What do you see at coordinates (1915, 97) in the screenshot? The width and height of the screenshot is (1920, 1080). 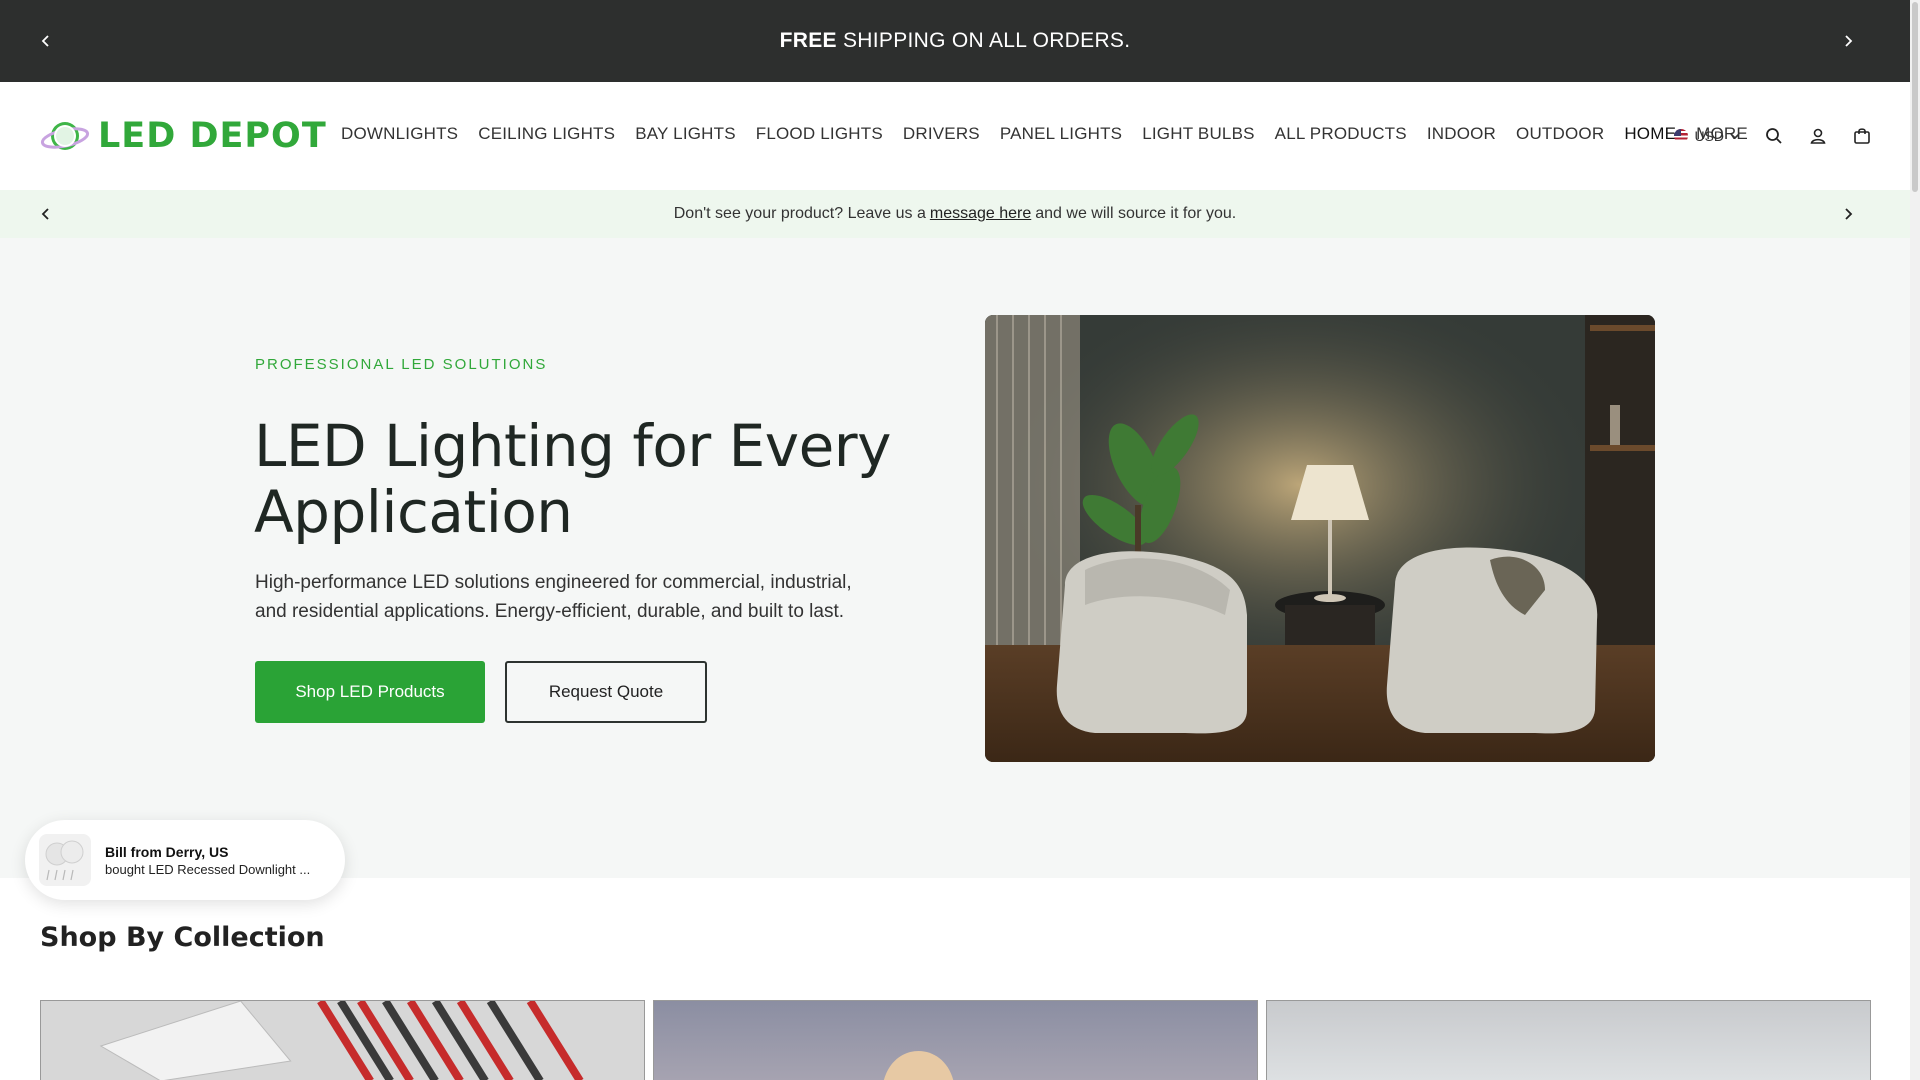 I see `scrollbar-thumb` at bounding box center [1915, 97].